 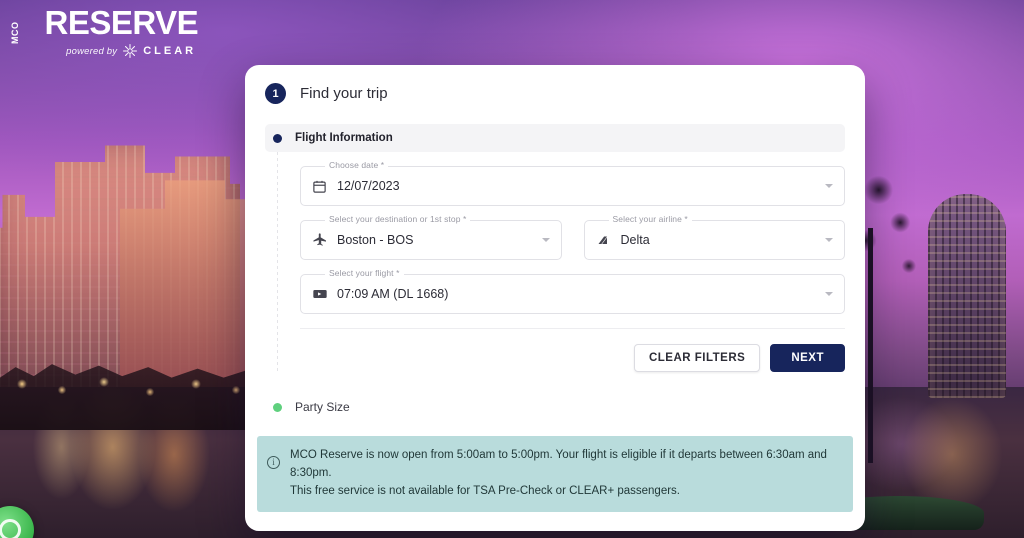 I want to click on page-title: Find your trip, so click(x=344, y=93).